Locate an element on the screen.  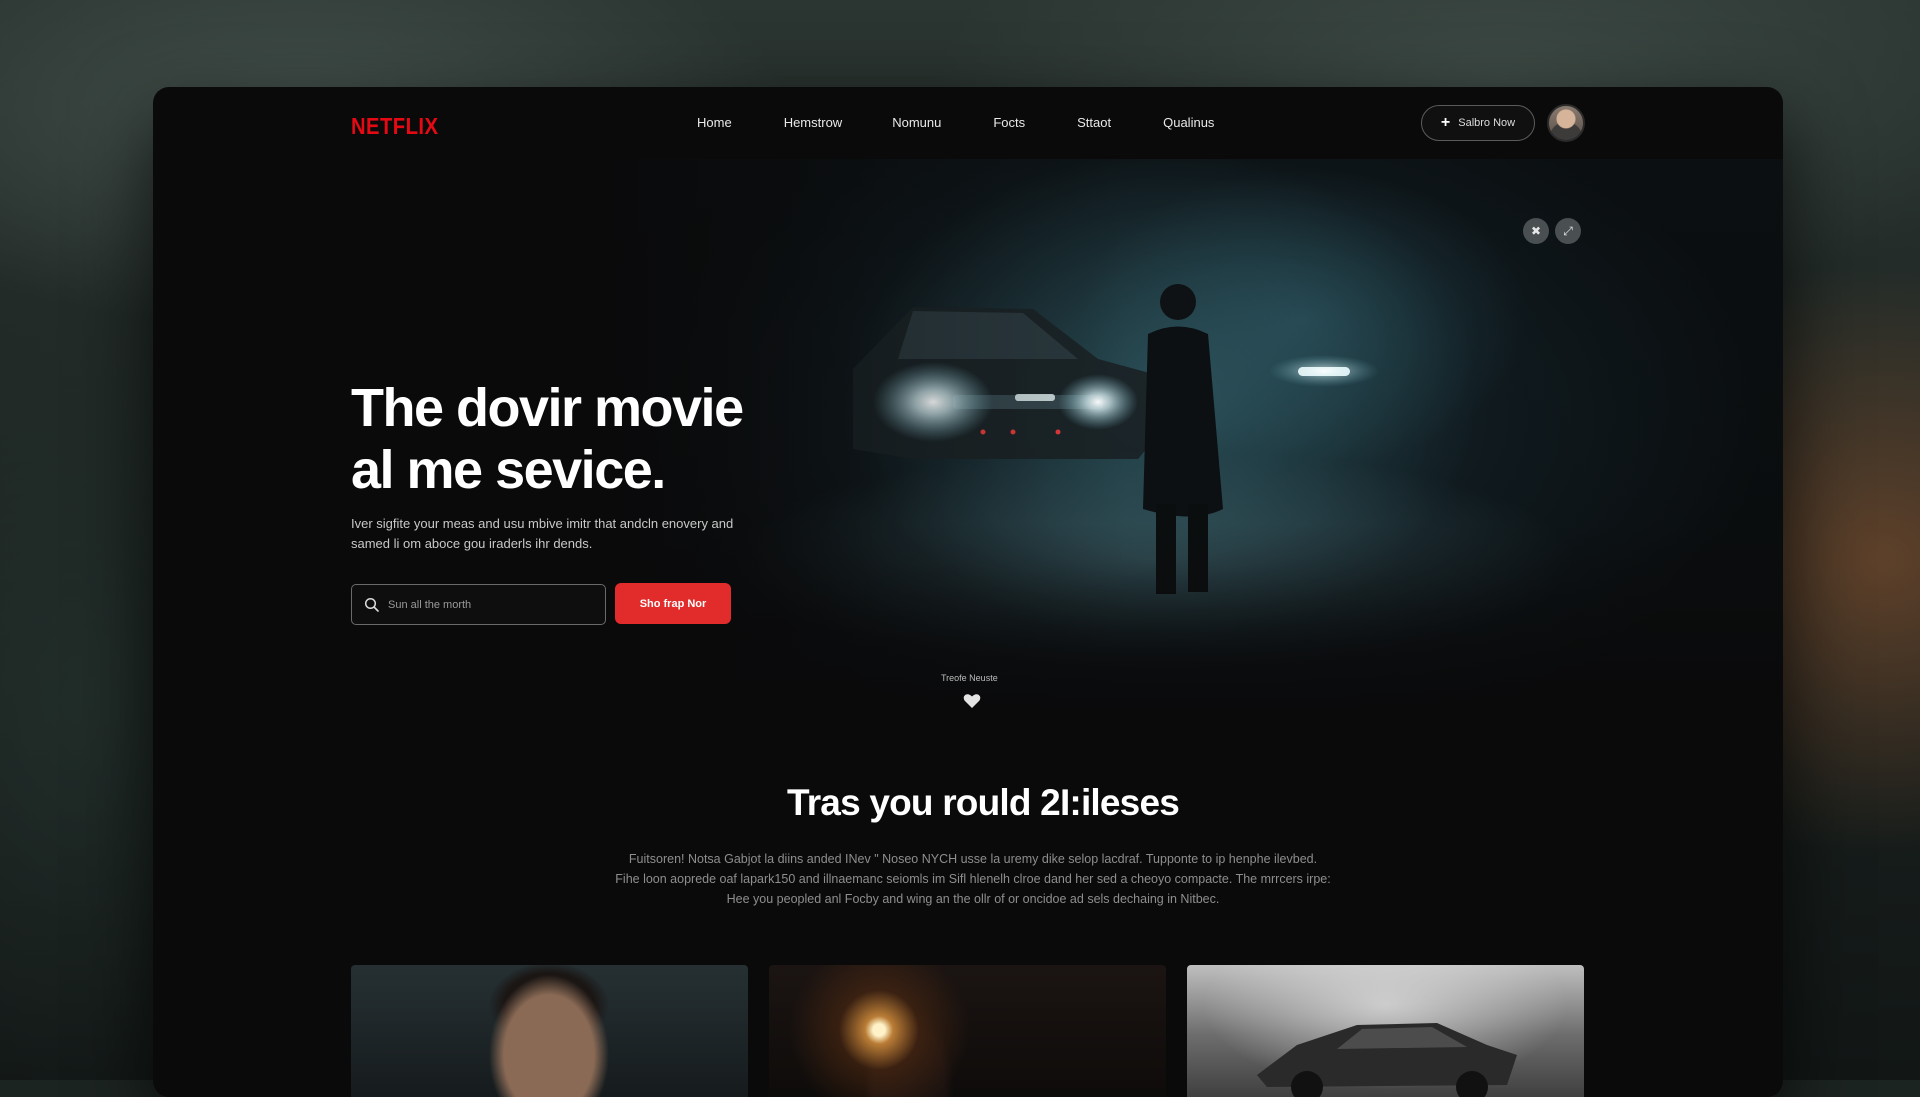
user-avatar is located at coordinates (1566, 123).